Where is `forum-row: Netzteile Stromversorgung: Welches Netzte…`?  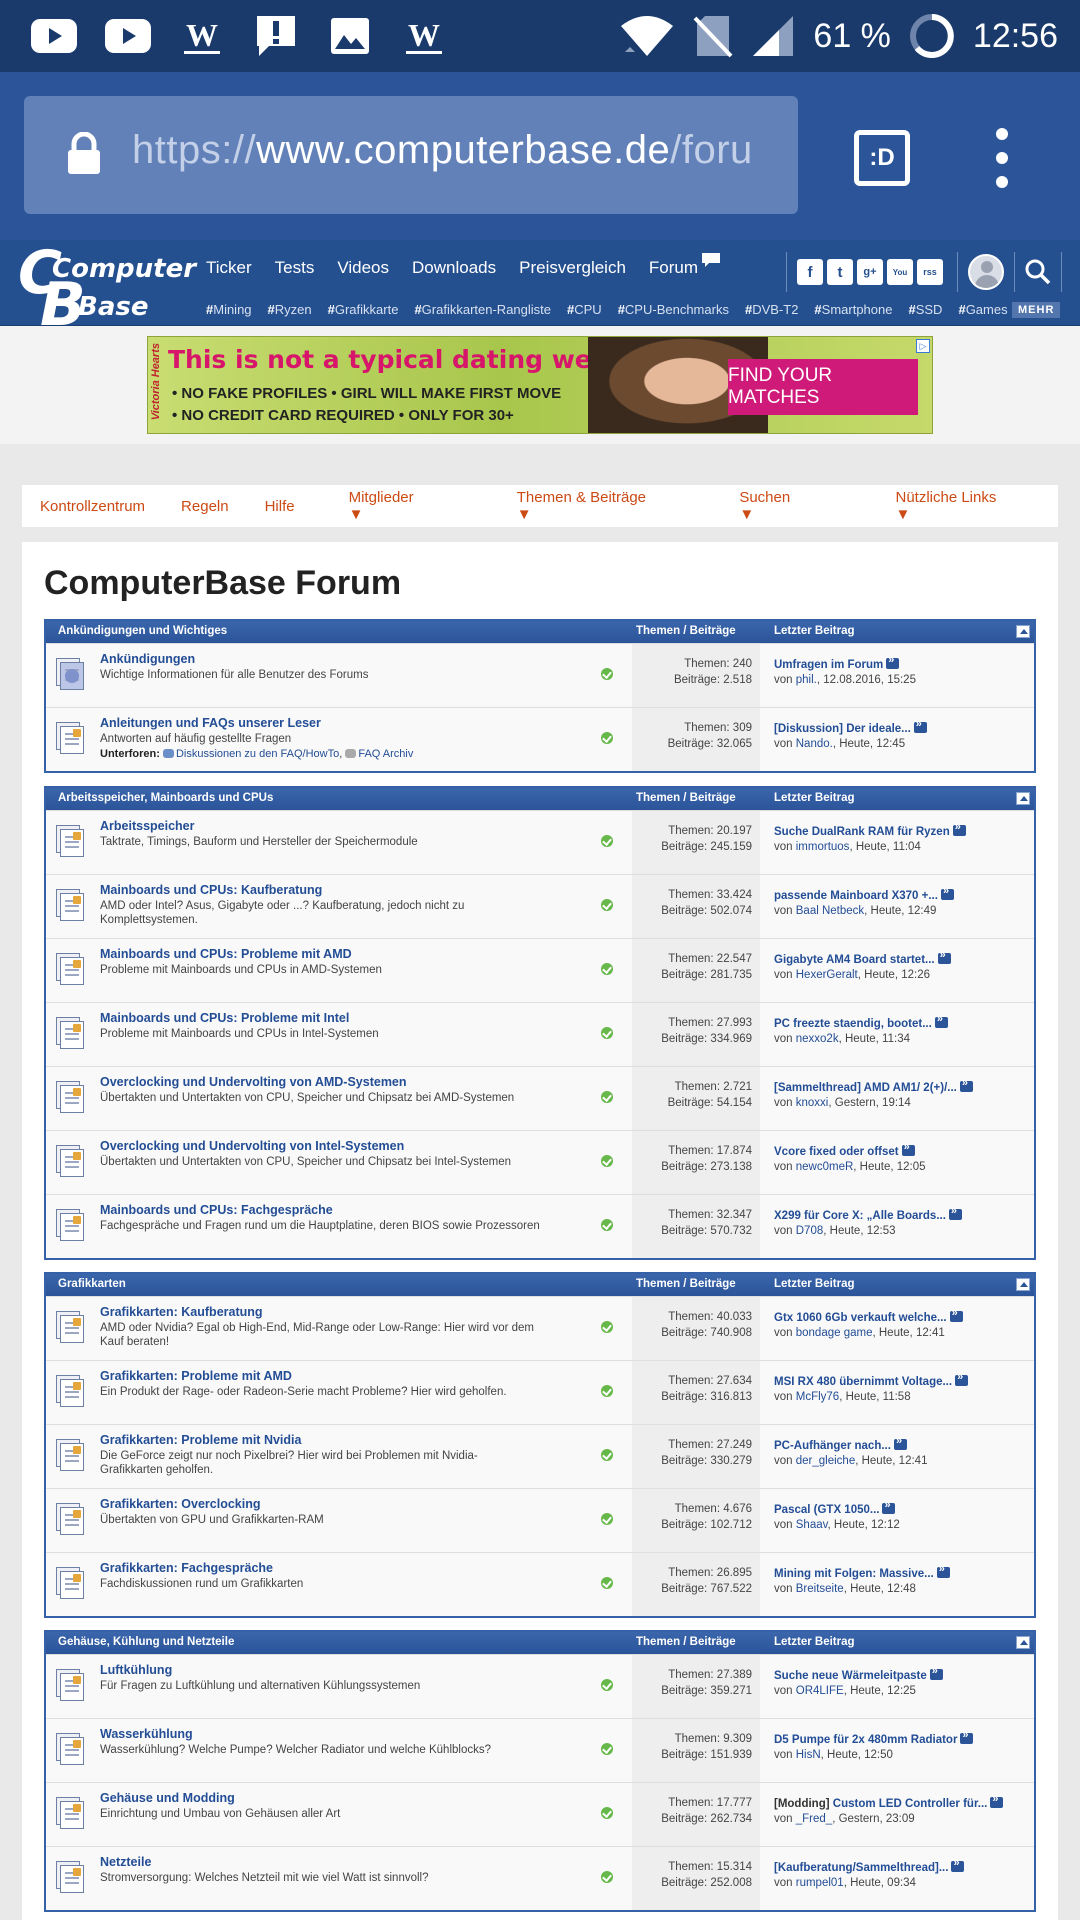 forum-row: Netzteile Stromversorgung: Welches Netzte… is located at coordinates (540, 1878).